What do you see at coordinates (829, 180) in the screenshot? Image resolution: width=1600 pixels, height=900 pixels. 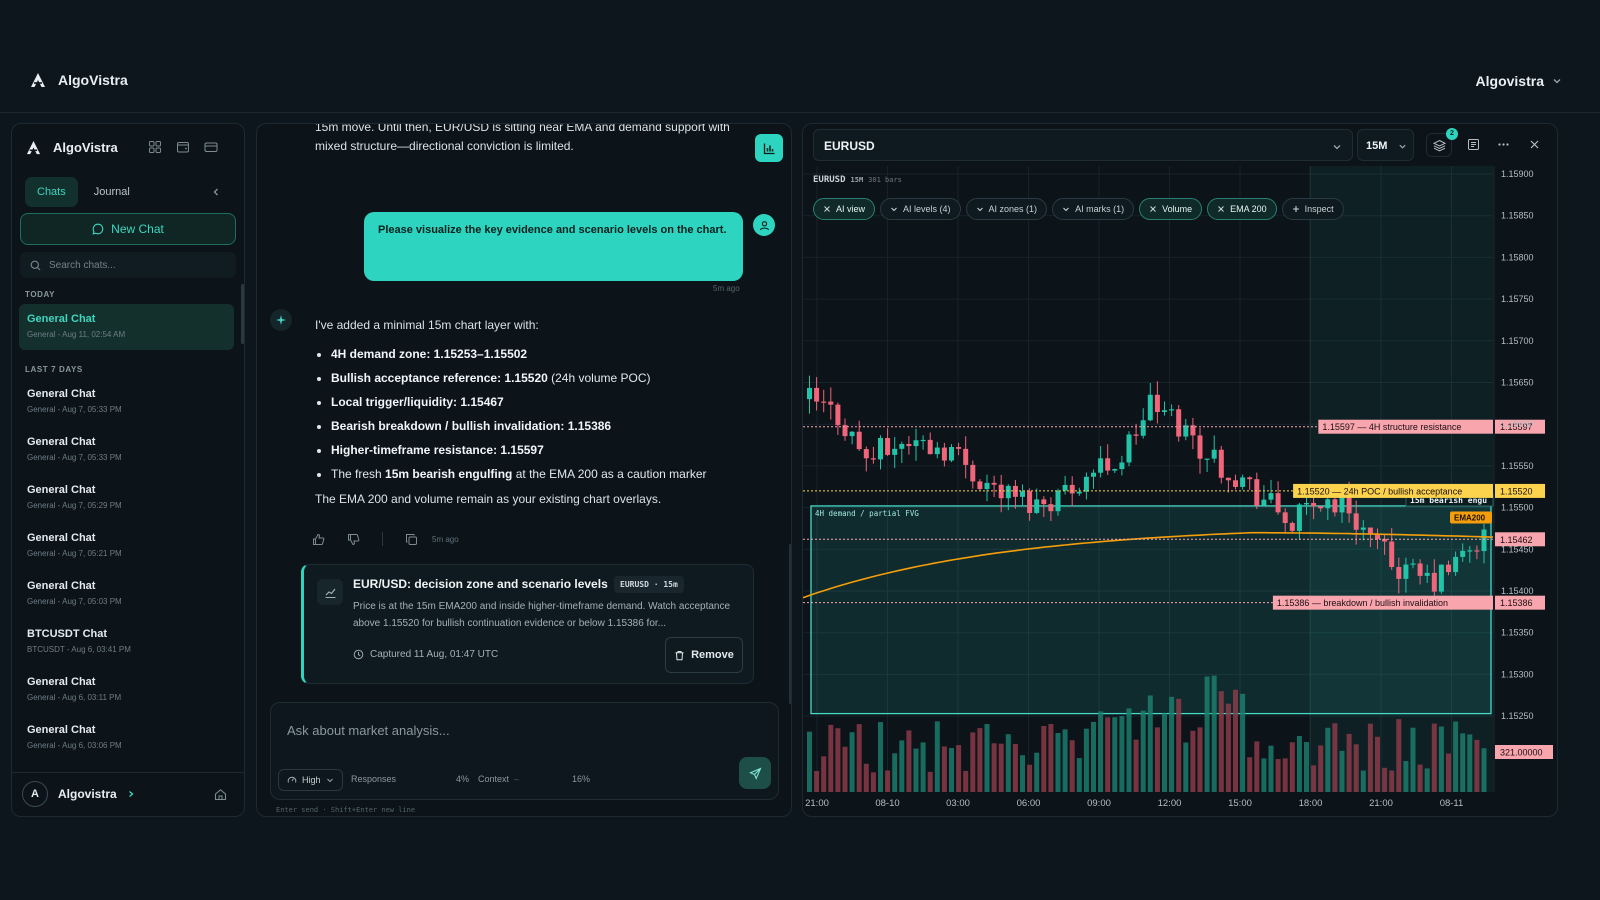 I see `chart-meta-symbol: EURUSD` at bounding box center [829, 180].